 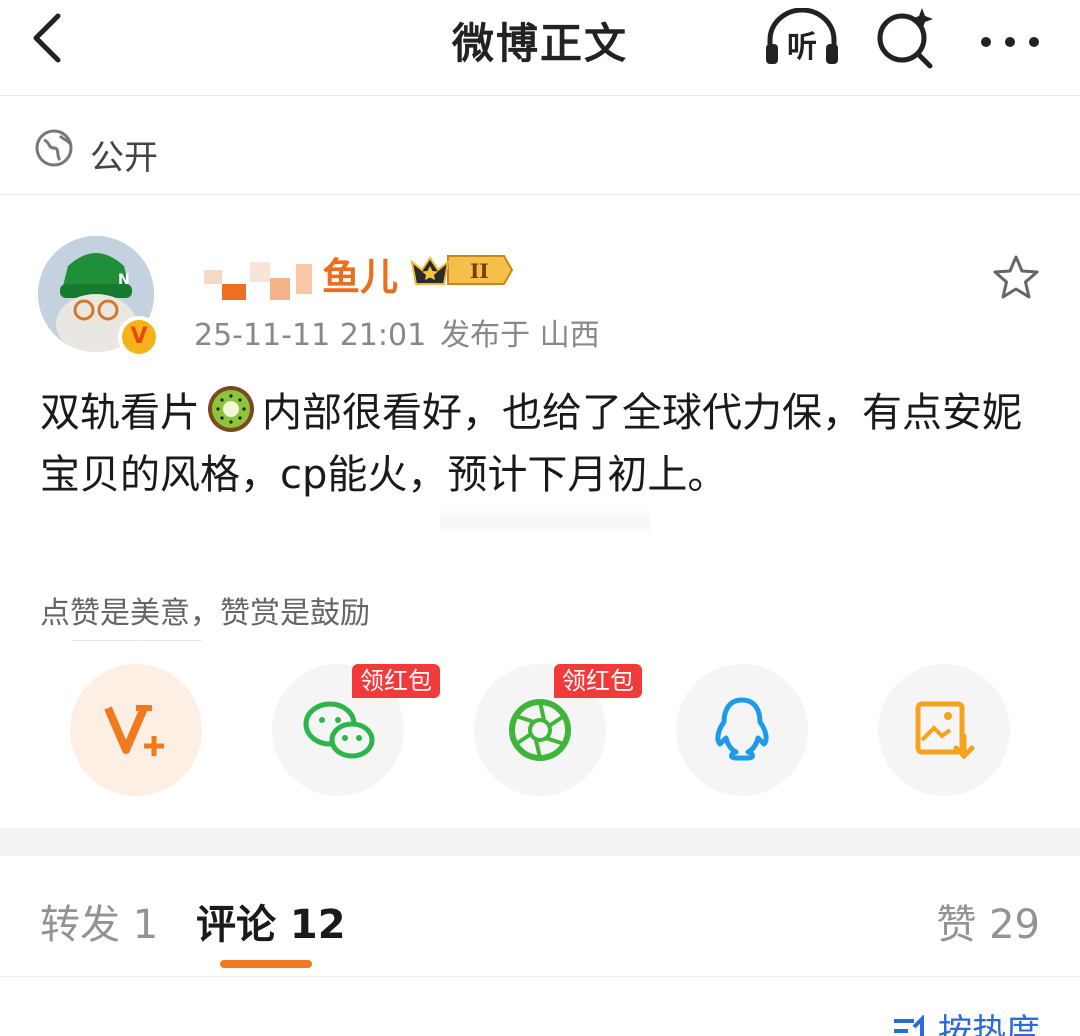 I want to click on tab-divider, so click(x=540, y=976).